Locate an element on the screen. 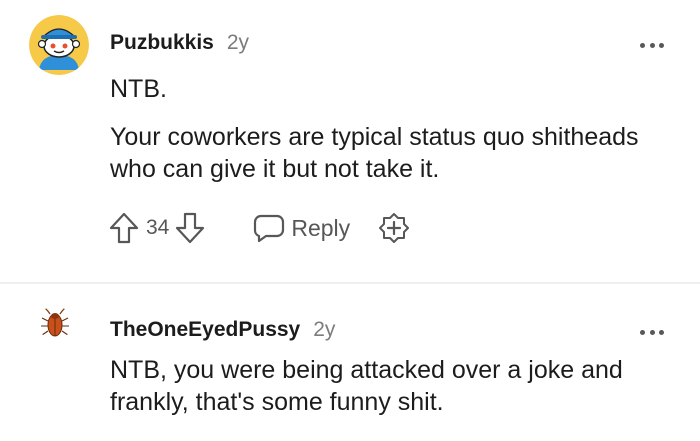 The image size is (700, 441). comment-text: NTB. is located at coordinates (138, 89).